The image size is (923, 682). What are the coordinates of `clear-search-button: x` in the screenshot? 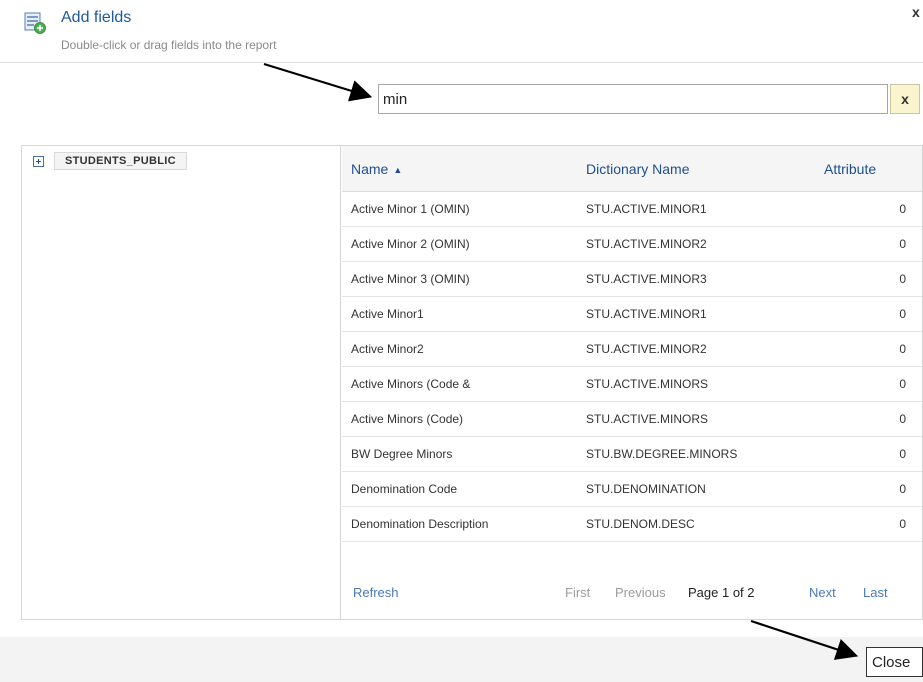 It's located at (905, 99).